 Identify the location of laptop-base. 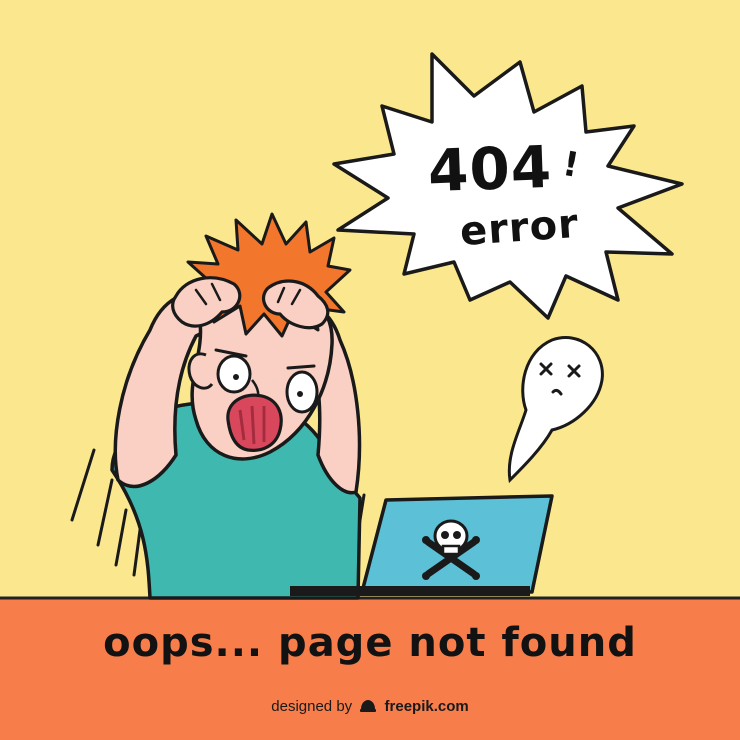
(410, 591).